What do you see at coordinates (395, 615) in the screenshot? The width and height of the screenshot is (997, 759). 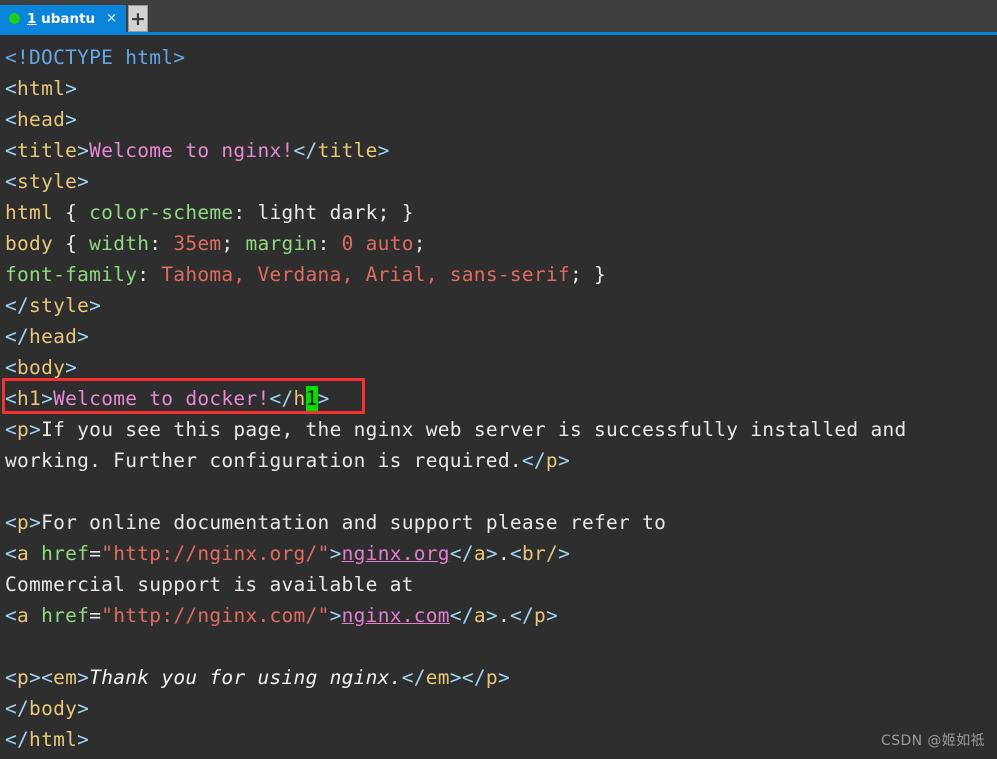 I see `link-text-token: nginx.com` at bounding box center [395, 615].